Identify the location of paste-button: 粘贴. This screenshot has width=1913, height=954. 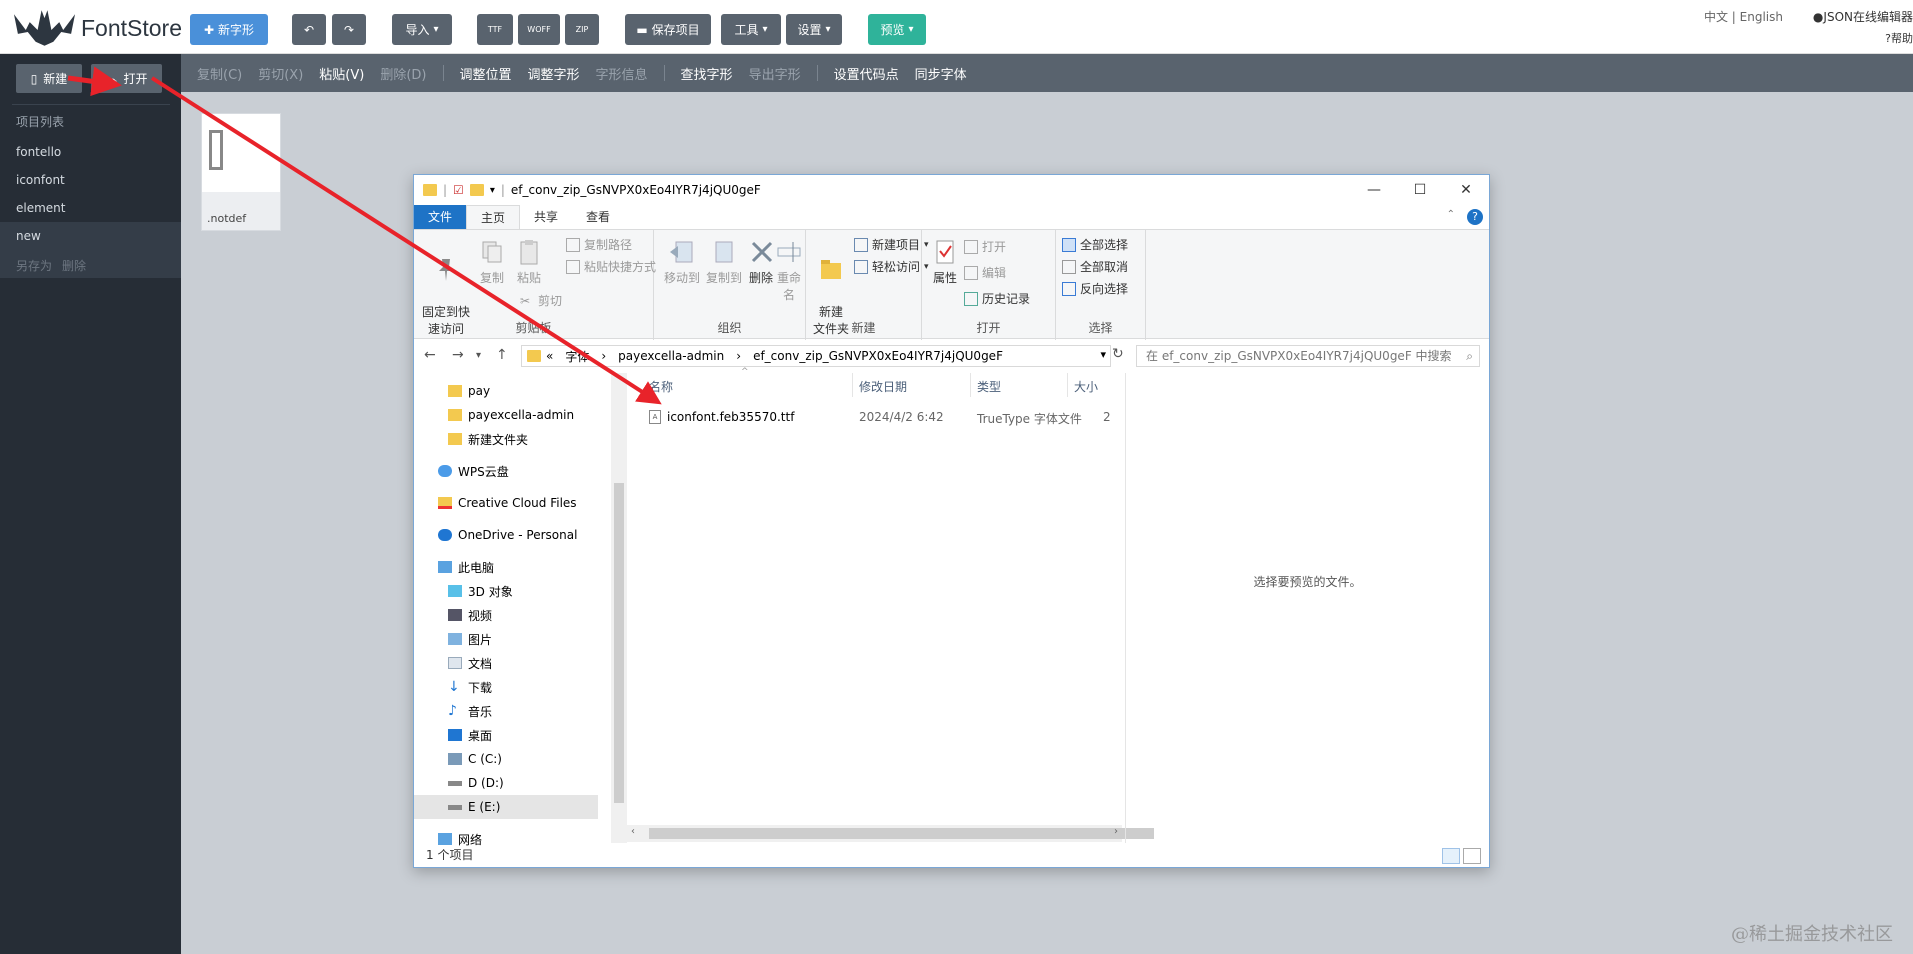
(529, 262).